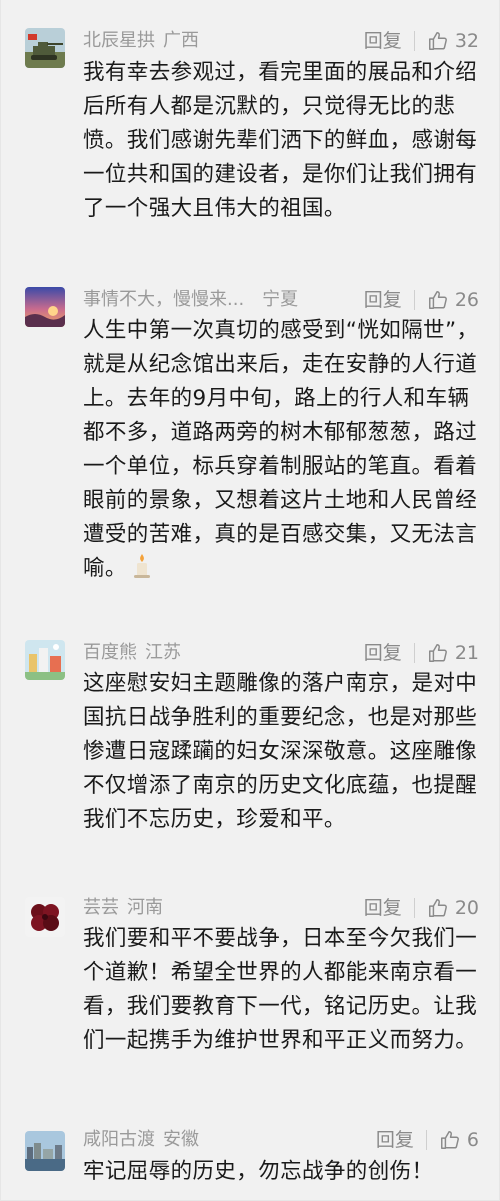 The width and height of the screenshot is (500, 1201). I want to click on comment-meta: 咸阳古渡 安徽, so click(141, 1140).